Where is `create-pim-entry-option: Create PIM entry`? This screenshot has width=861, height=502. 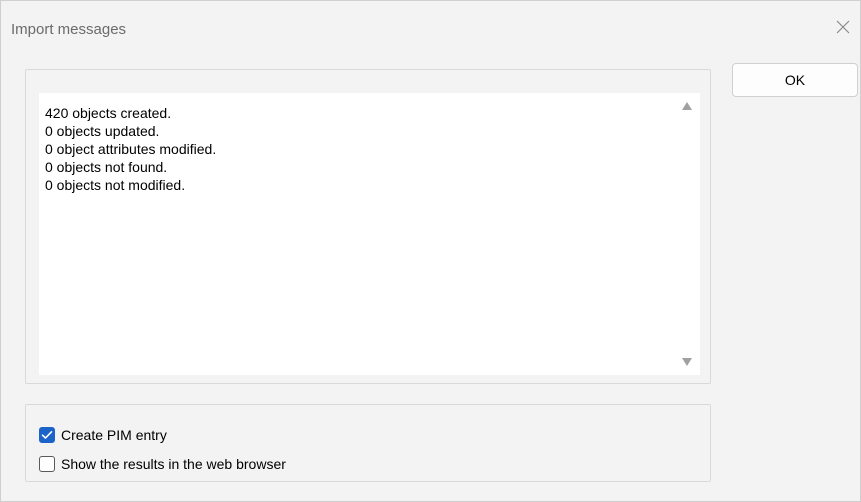 create-pim-entry-option: Create PIM entry is located at coordinates (103, 435).